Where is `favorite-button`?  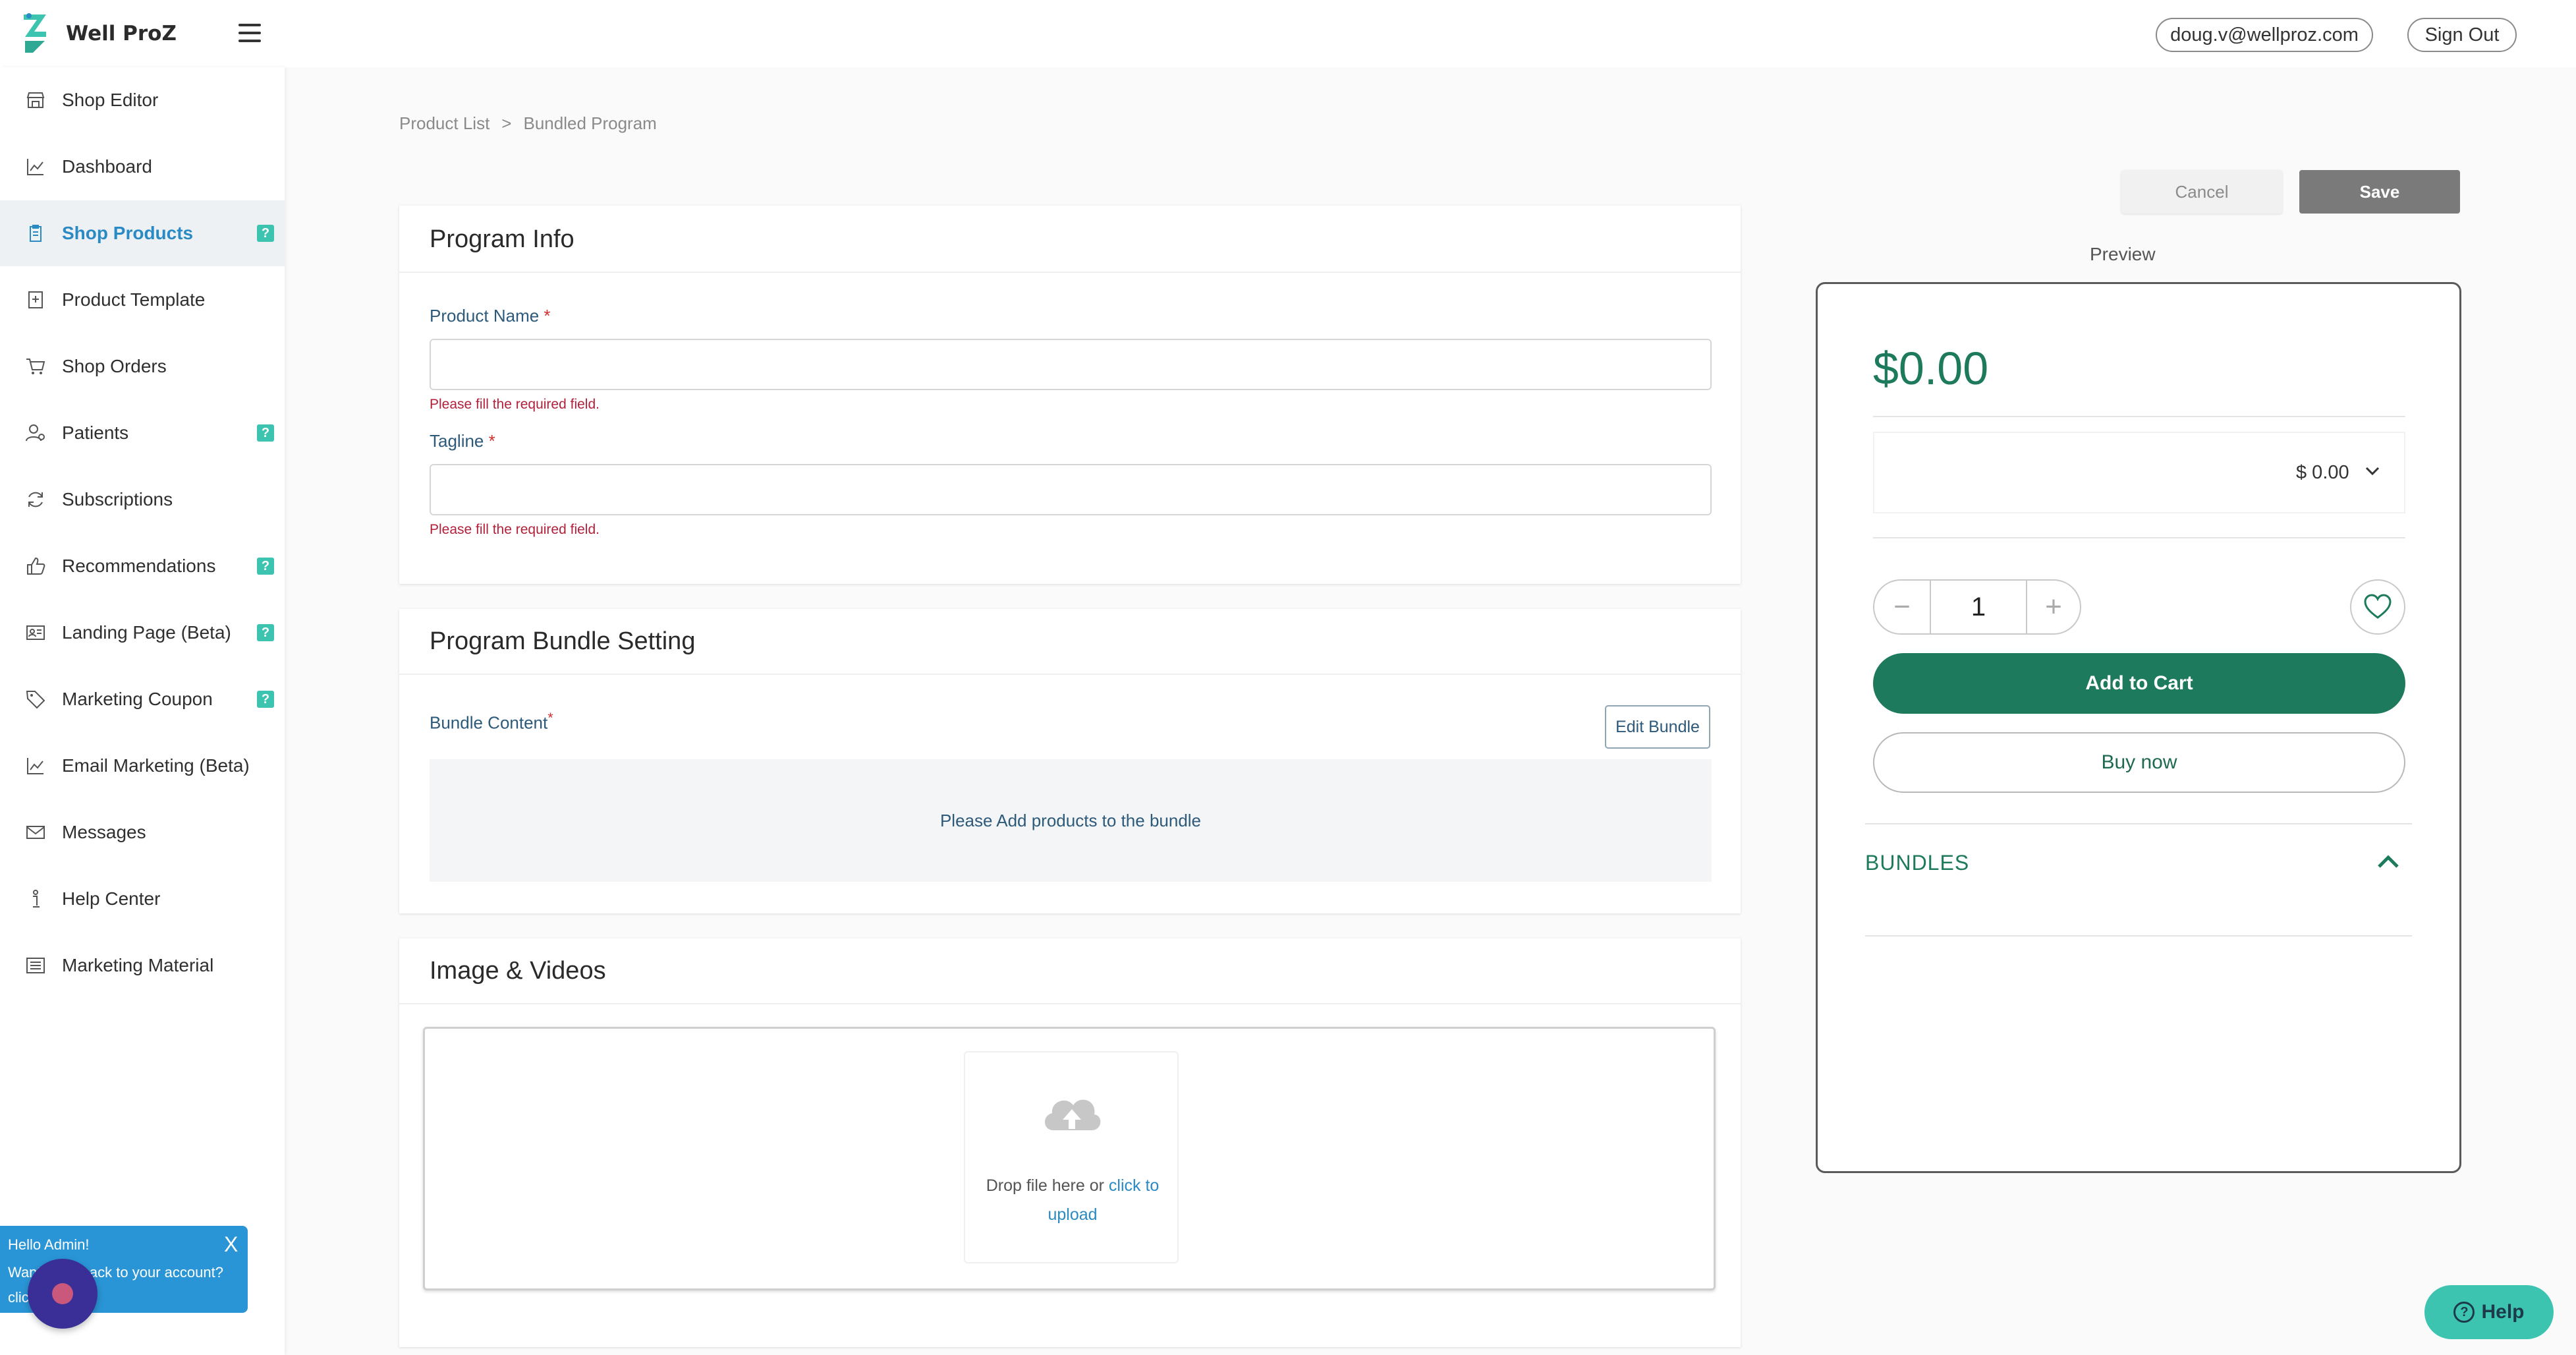 favorite-button is located at coordinates (2377, 607).